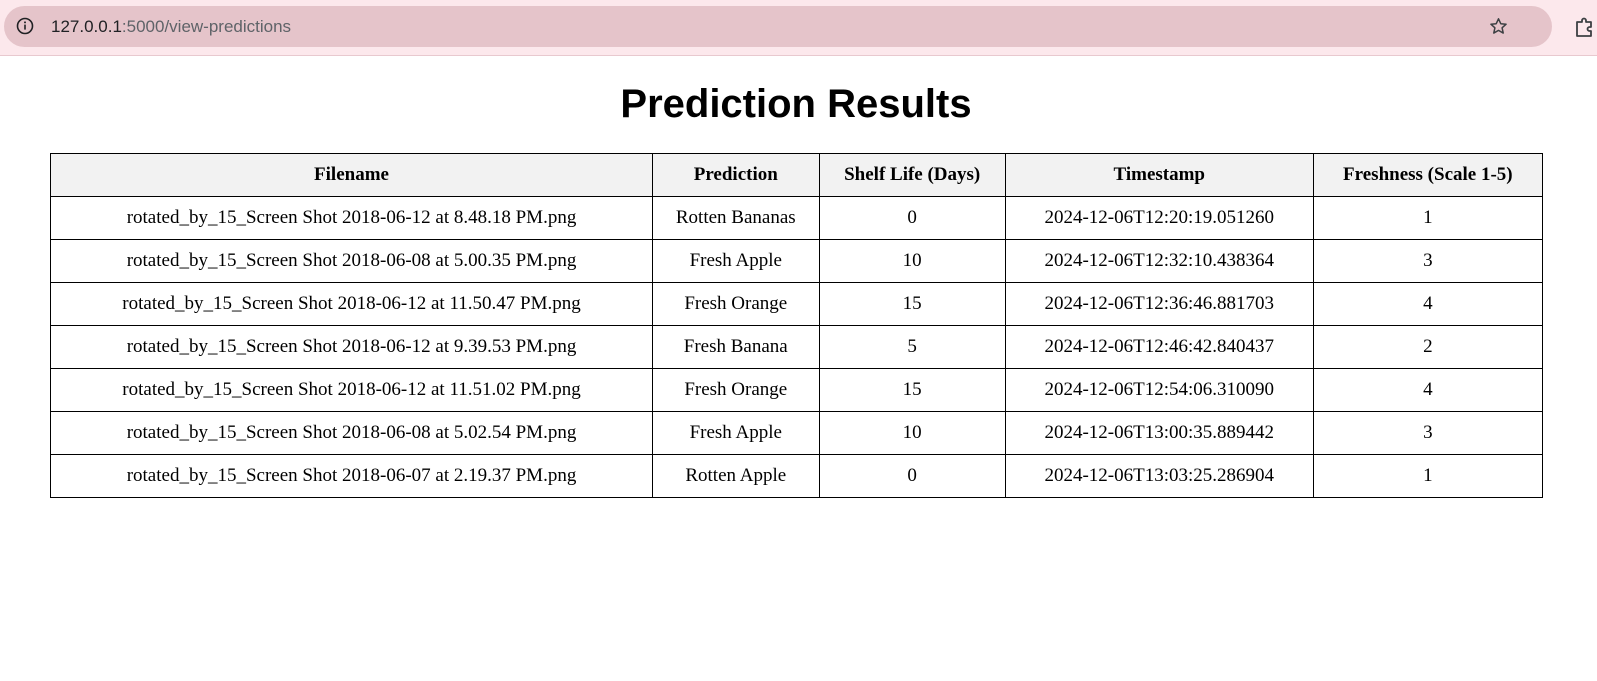 The width and height of the screenshot is (1597, 681). Describe the element at coordinates (1159, 476) in the screenshot. I see `cell-timestamp: 2024-12-06T13:03:25.286904` at that location.